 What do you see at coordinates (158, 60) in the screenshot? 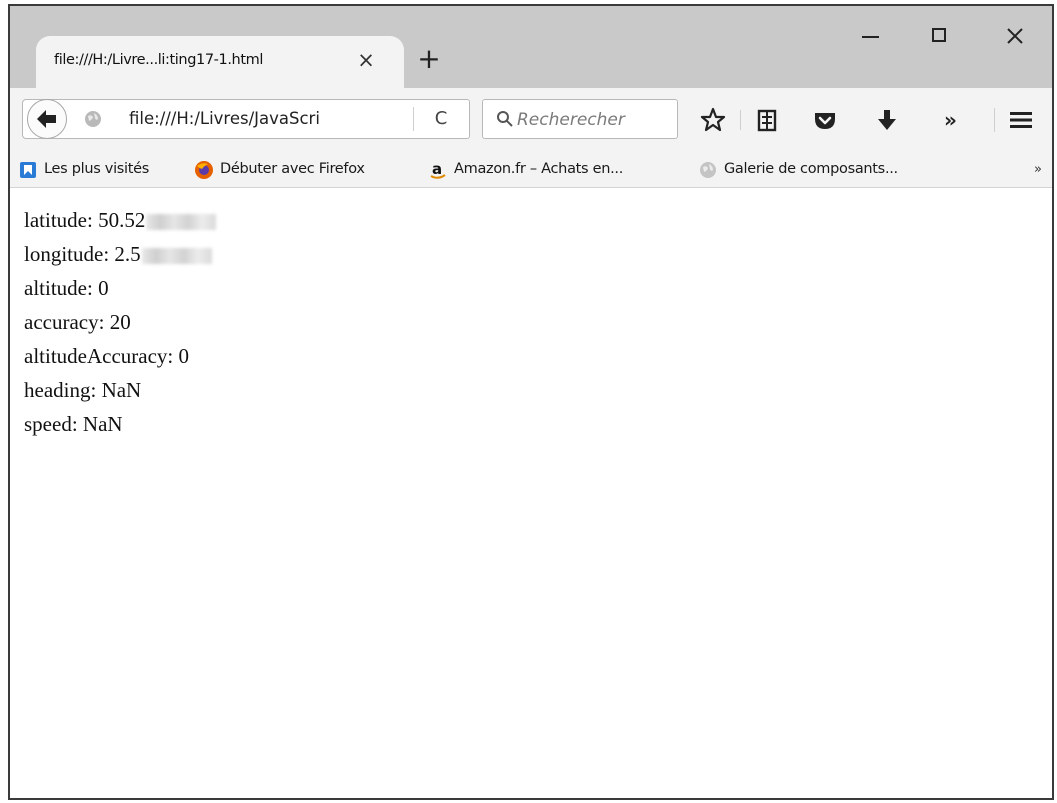
I see `tab-title: file:///H:/Livre...li:ting17-1.html` at bounding box center [158, 60].